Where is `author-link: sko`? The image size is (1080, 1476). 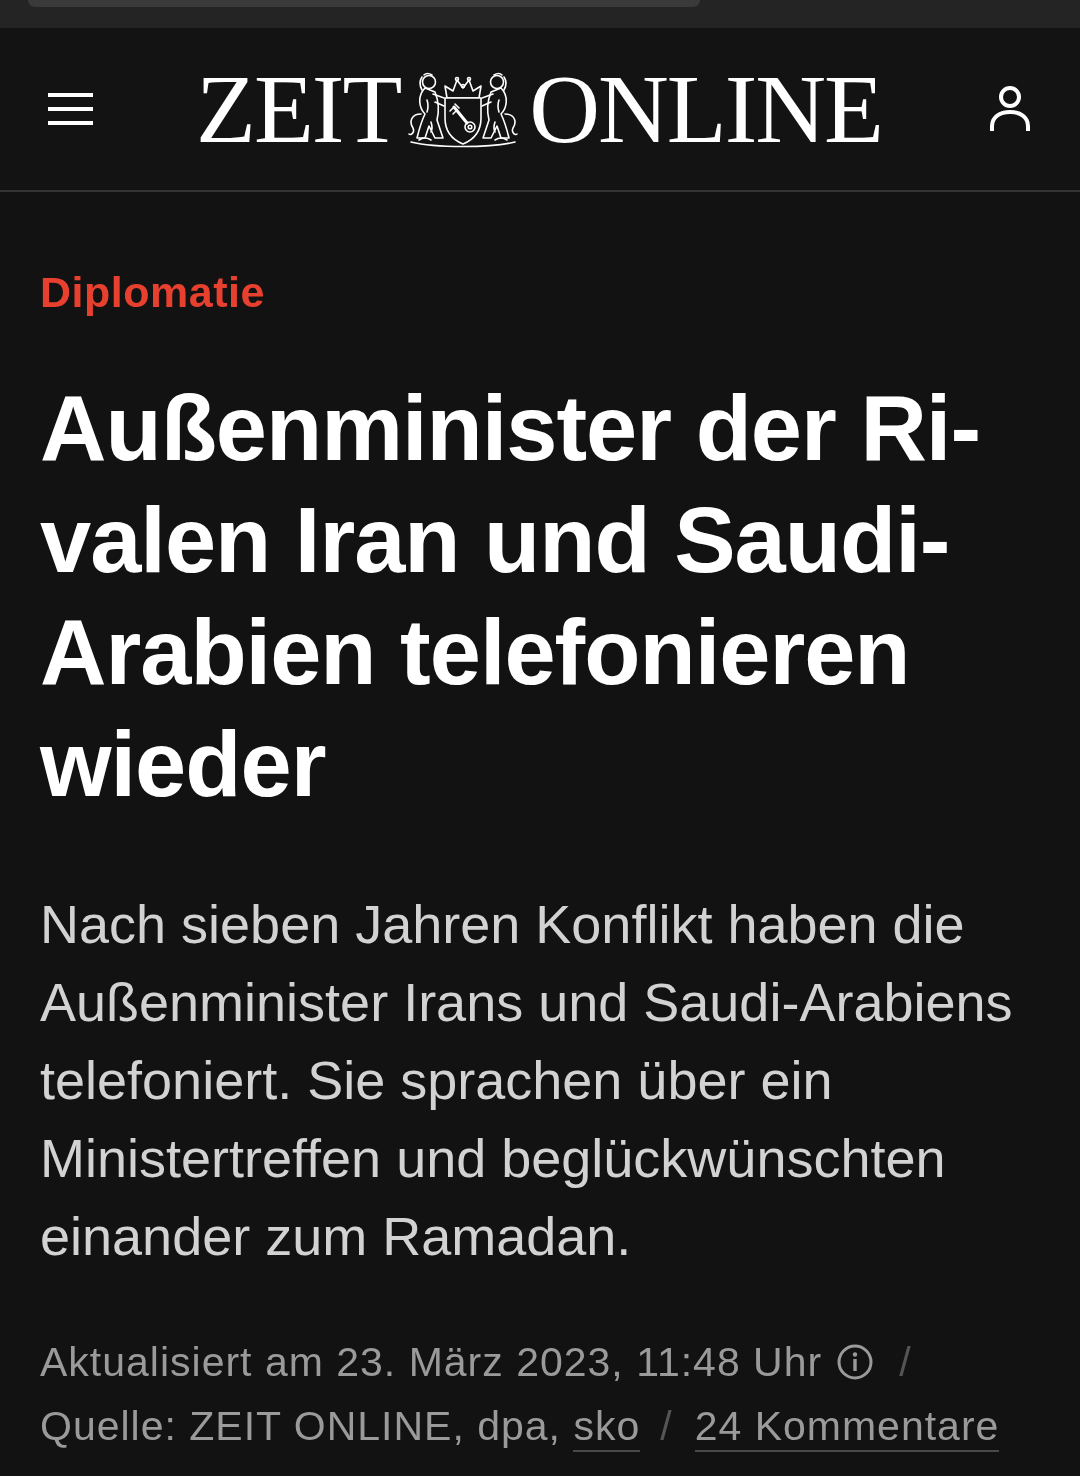 author-link: sko is located at coordinates (607, 1427).